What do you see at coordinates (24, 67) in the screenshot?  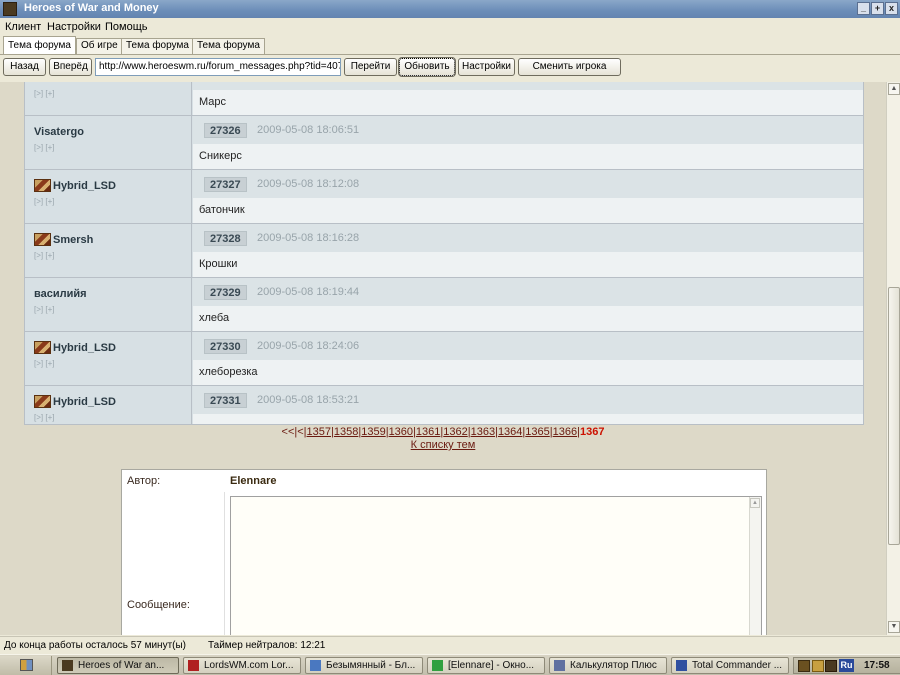 I see `back-button: Назад` at bounding box center [24, 67].